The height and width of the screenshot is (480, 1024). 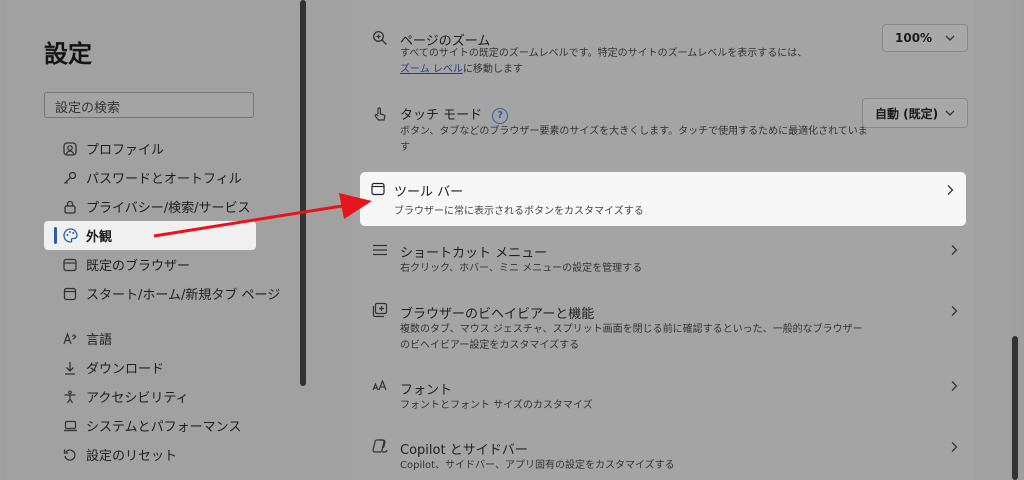 I want to click on copilot-description: Copilot、サイドバー、アプリ固有の設定をカスタマイズする, so click(x=537, y=465).